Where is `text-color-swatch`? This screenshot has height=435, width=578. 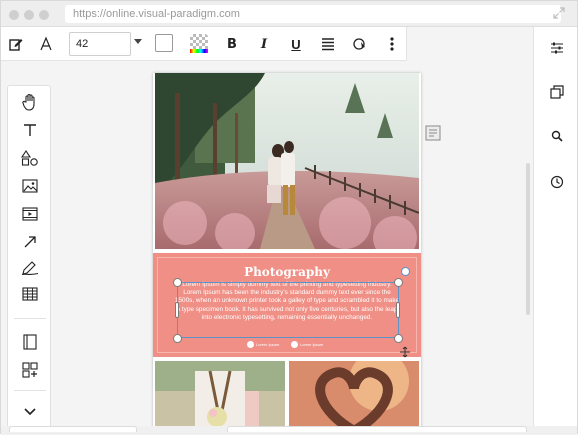
text-color-swatch is located at coordinates (164, 43).